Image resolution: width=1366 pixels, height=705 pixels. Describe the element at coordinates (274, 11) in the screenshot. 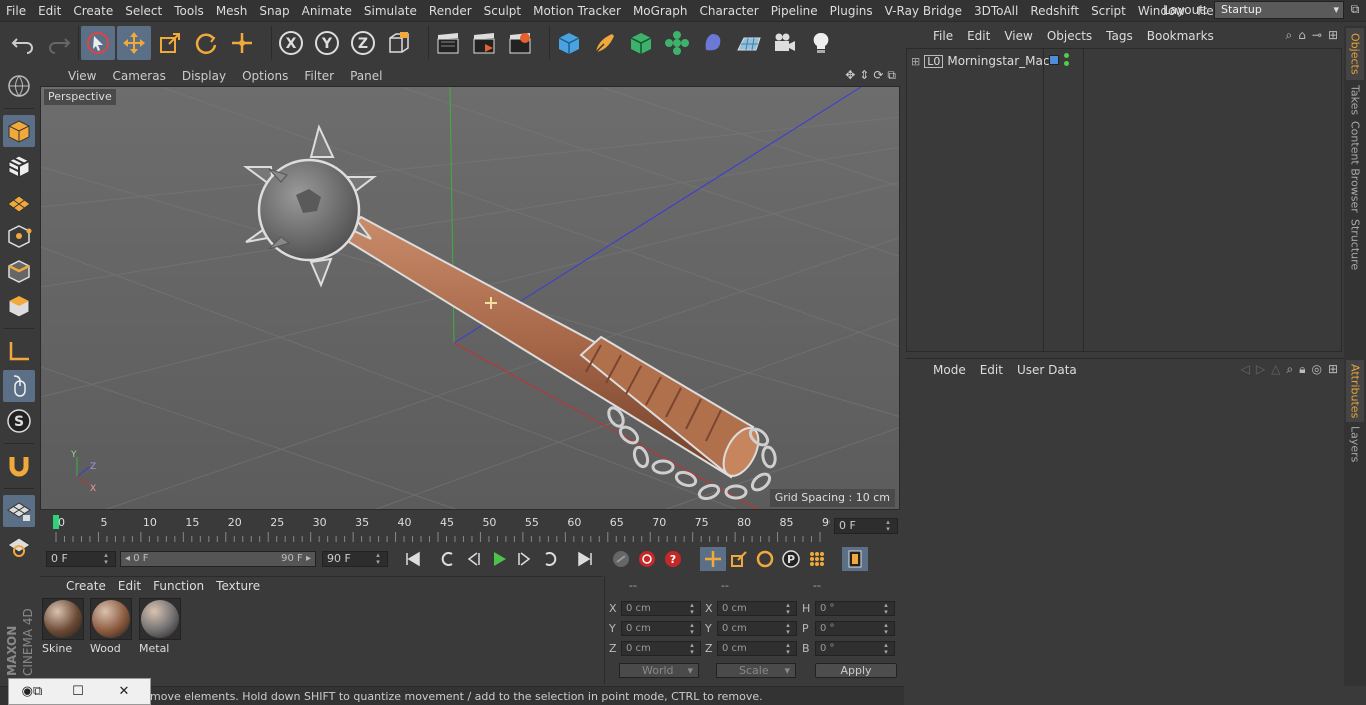

I see `menu-snap: Snap` at that location.